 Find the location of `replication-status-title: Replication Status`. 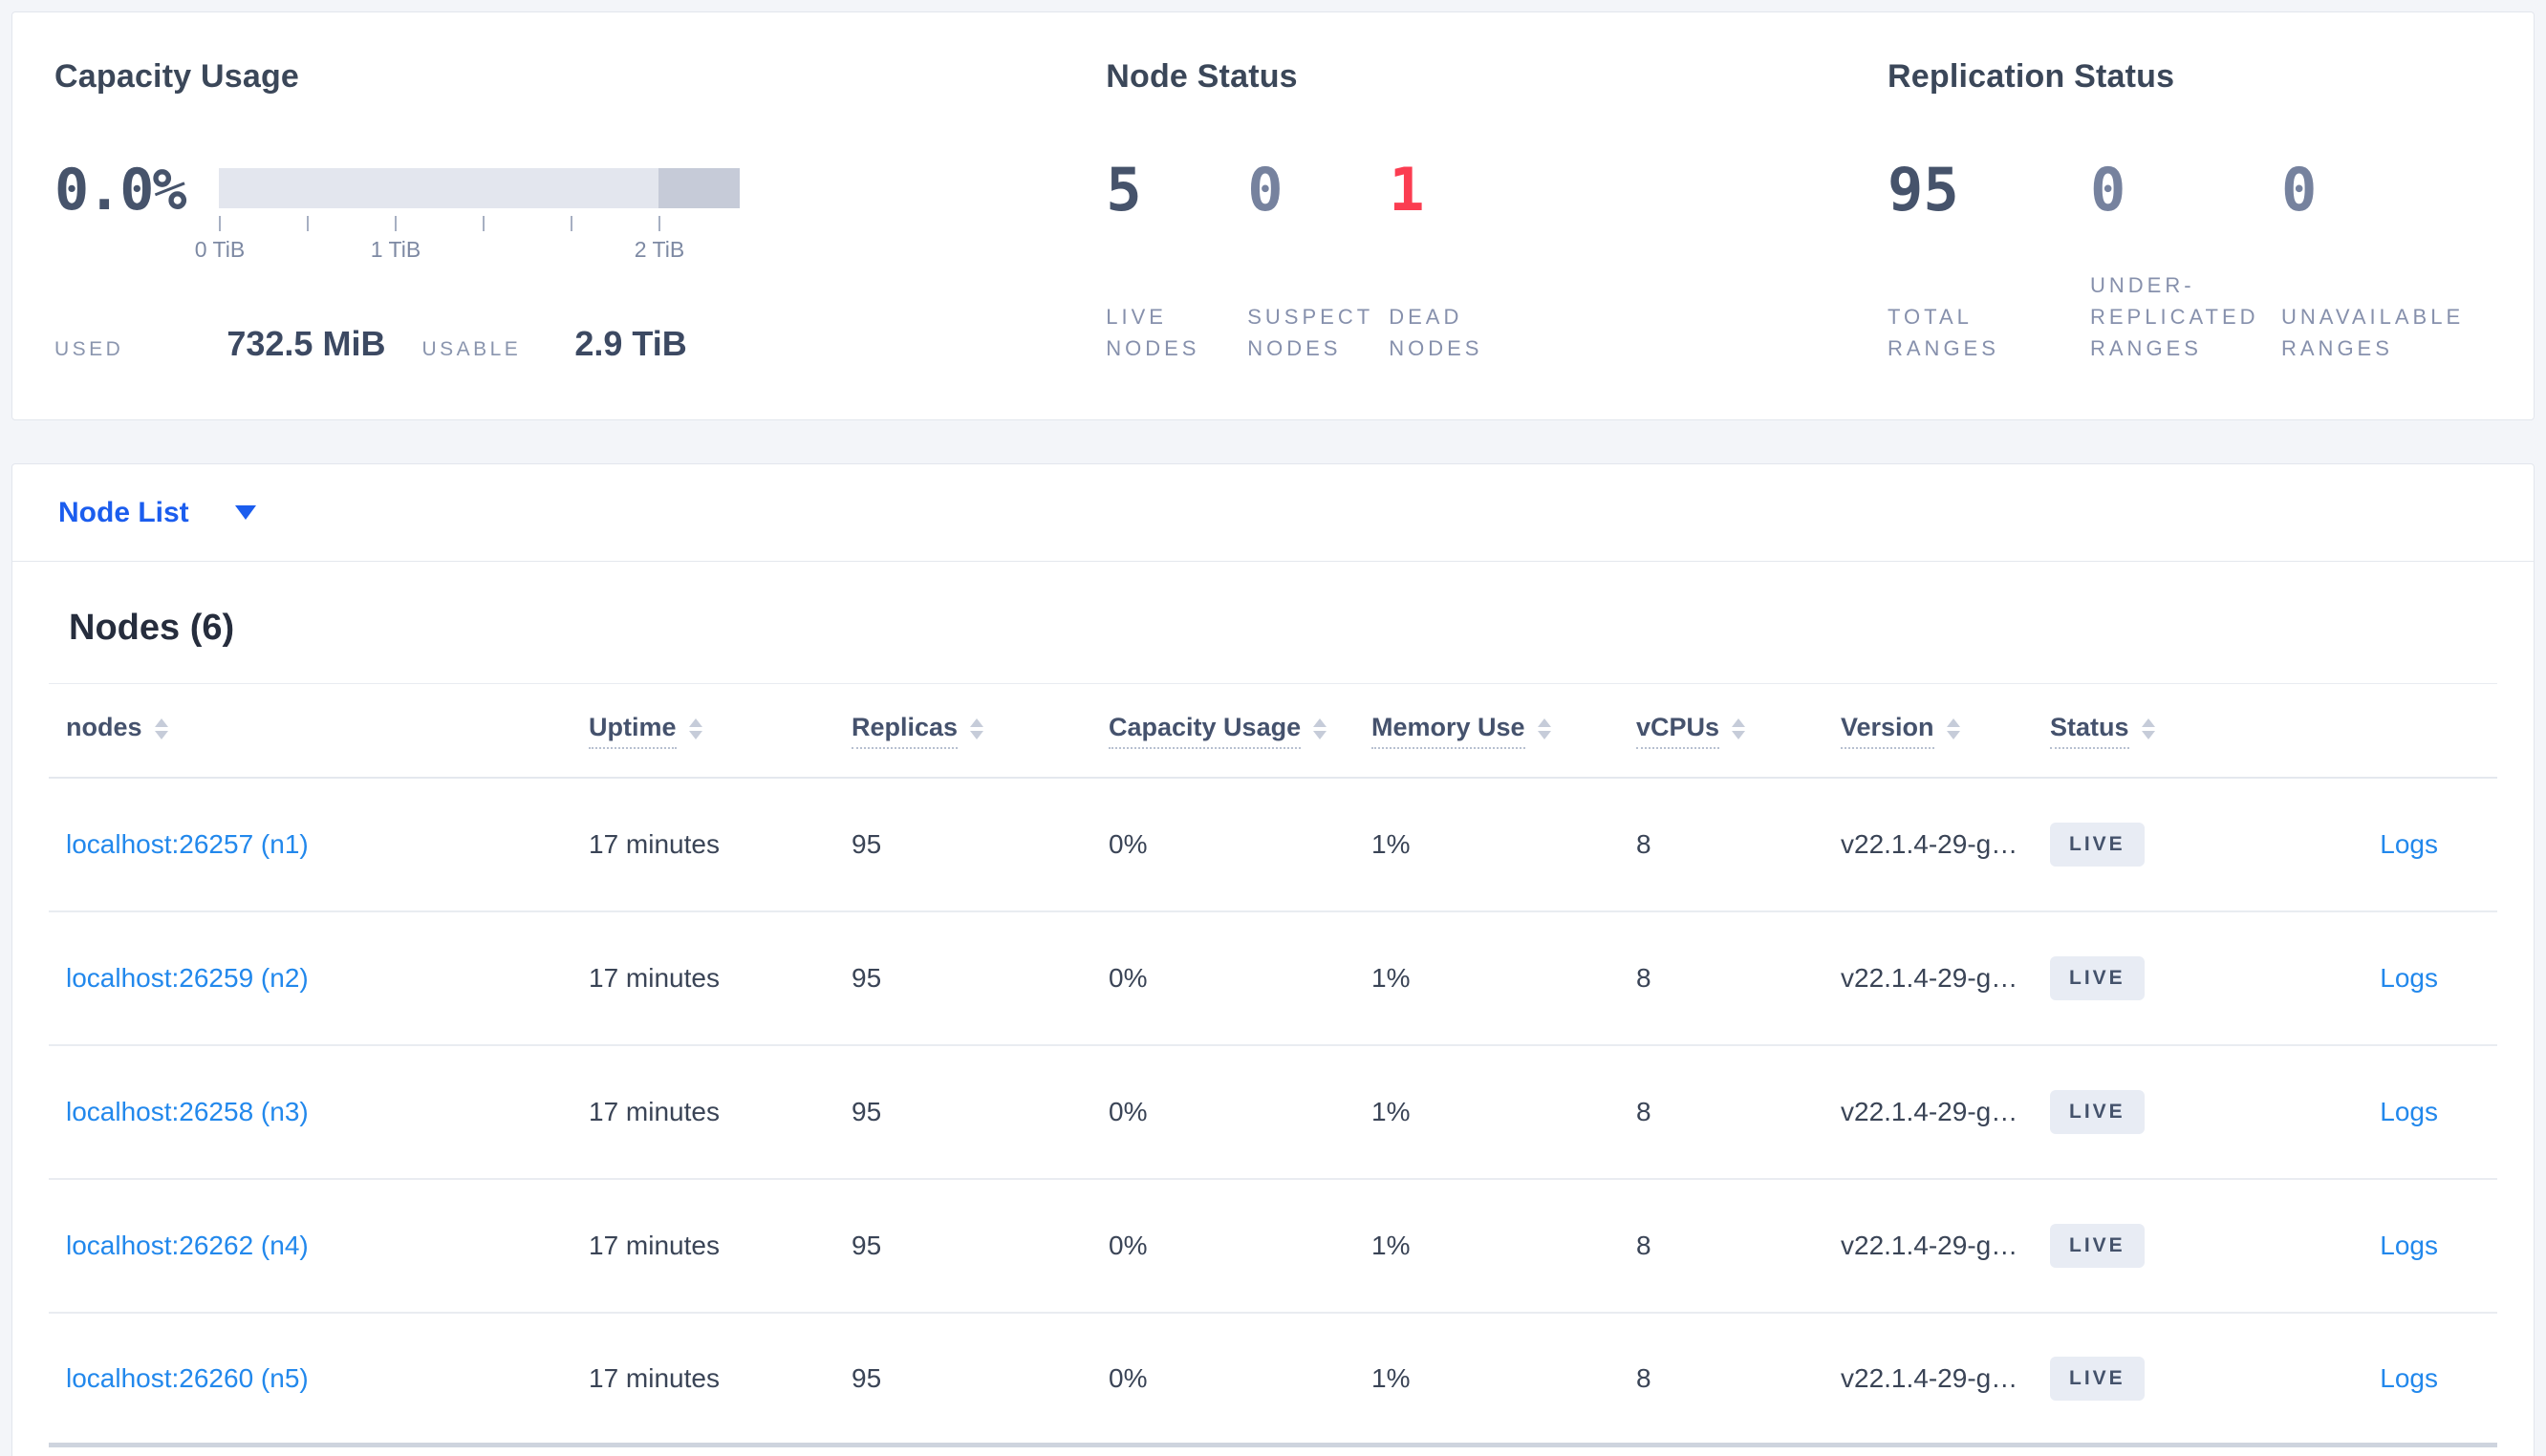

replication-status-title: Replication Status is located at coordinates (2031, 77).